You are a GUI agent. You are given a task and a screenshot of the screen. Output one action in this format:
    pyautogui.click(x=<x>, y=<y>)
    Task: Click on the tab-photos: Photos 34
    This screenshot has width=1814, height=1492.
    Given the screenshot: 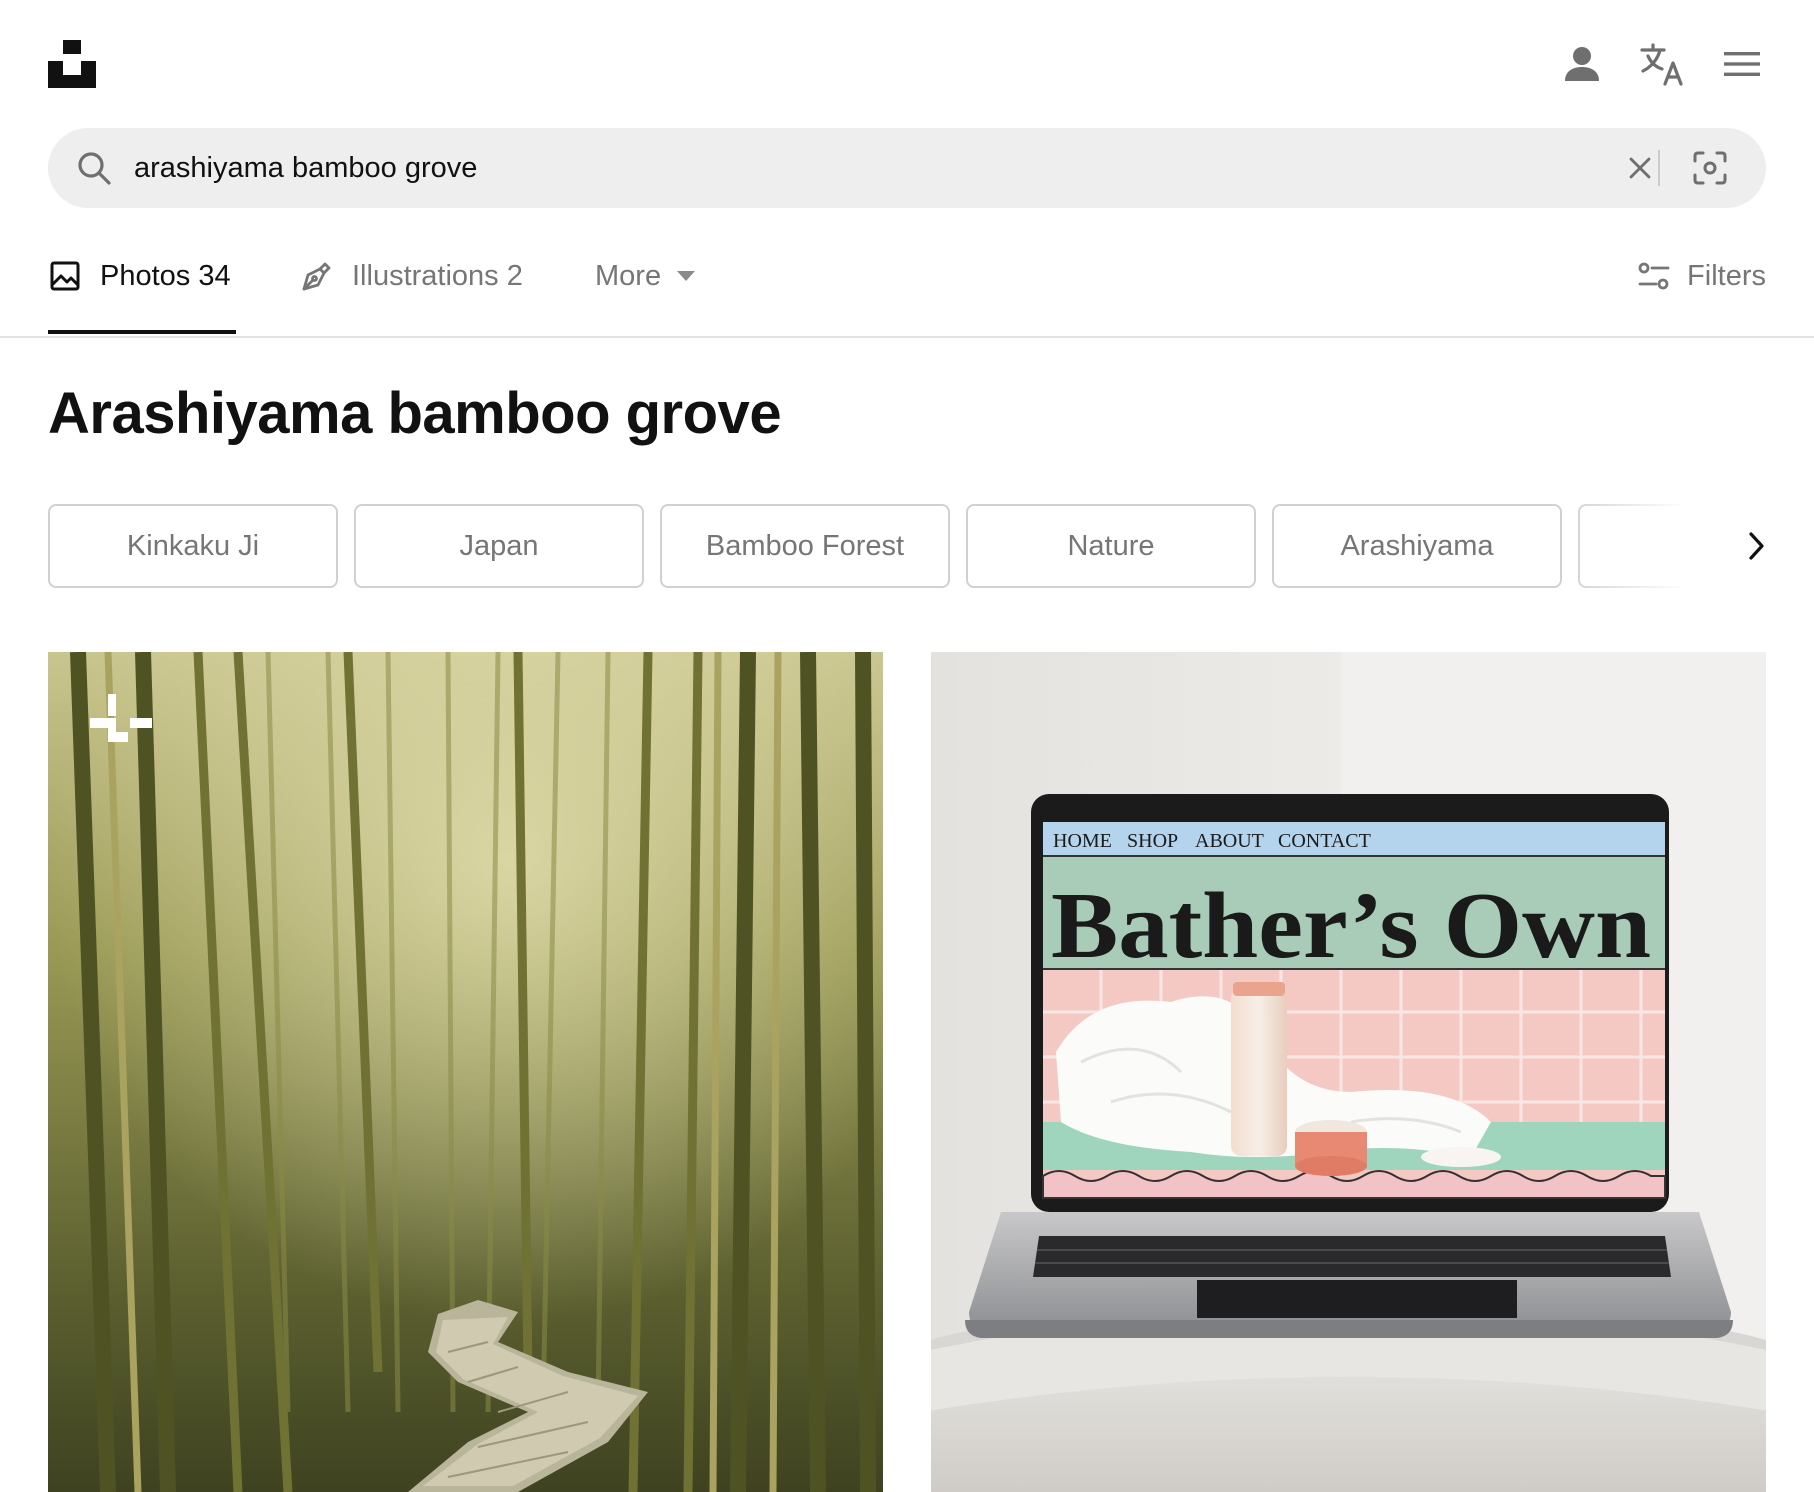 What is the action you would take?
    pyautogui.click(x=139, y=276)
    